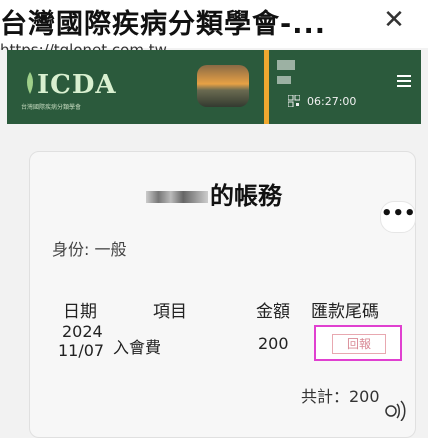  What do you see at coordinates (223, 86) in the screenshot?
I see `banner-photo` at bounding box center [223, 86].